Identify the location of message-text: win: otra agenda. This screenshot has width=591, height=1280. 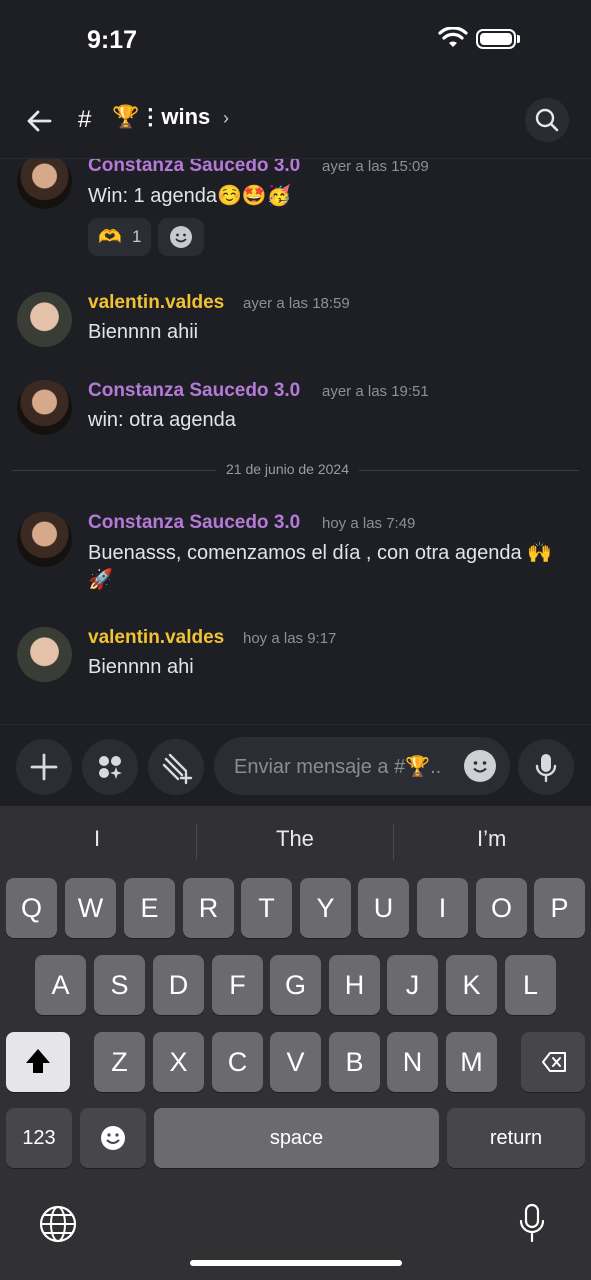
(162, 420).